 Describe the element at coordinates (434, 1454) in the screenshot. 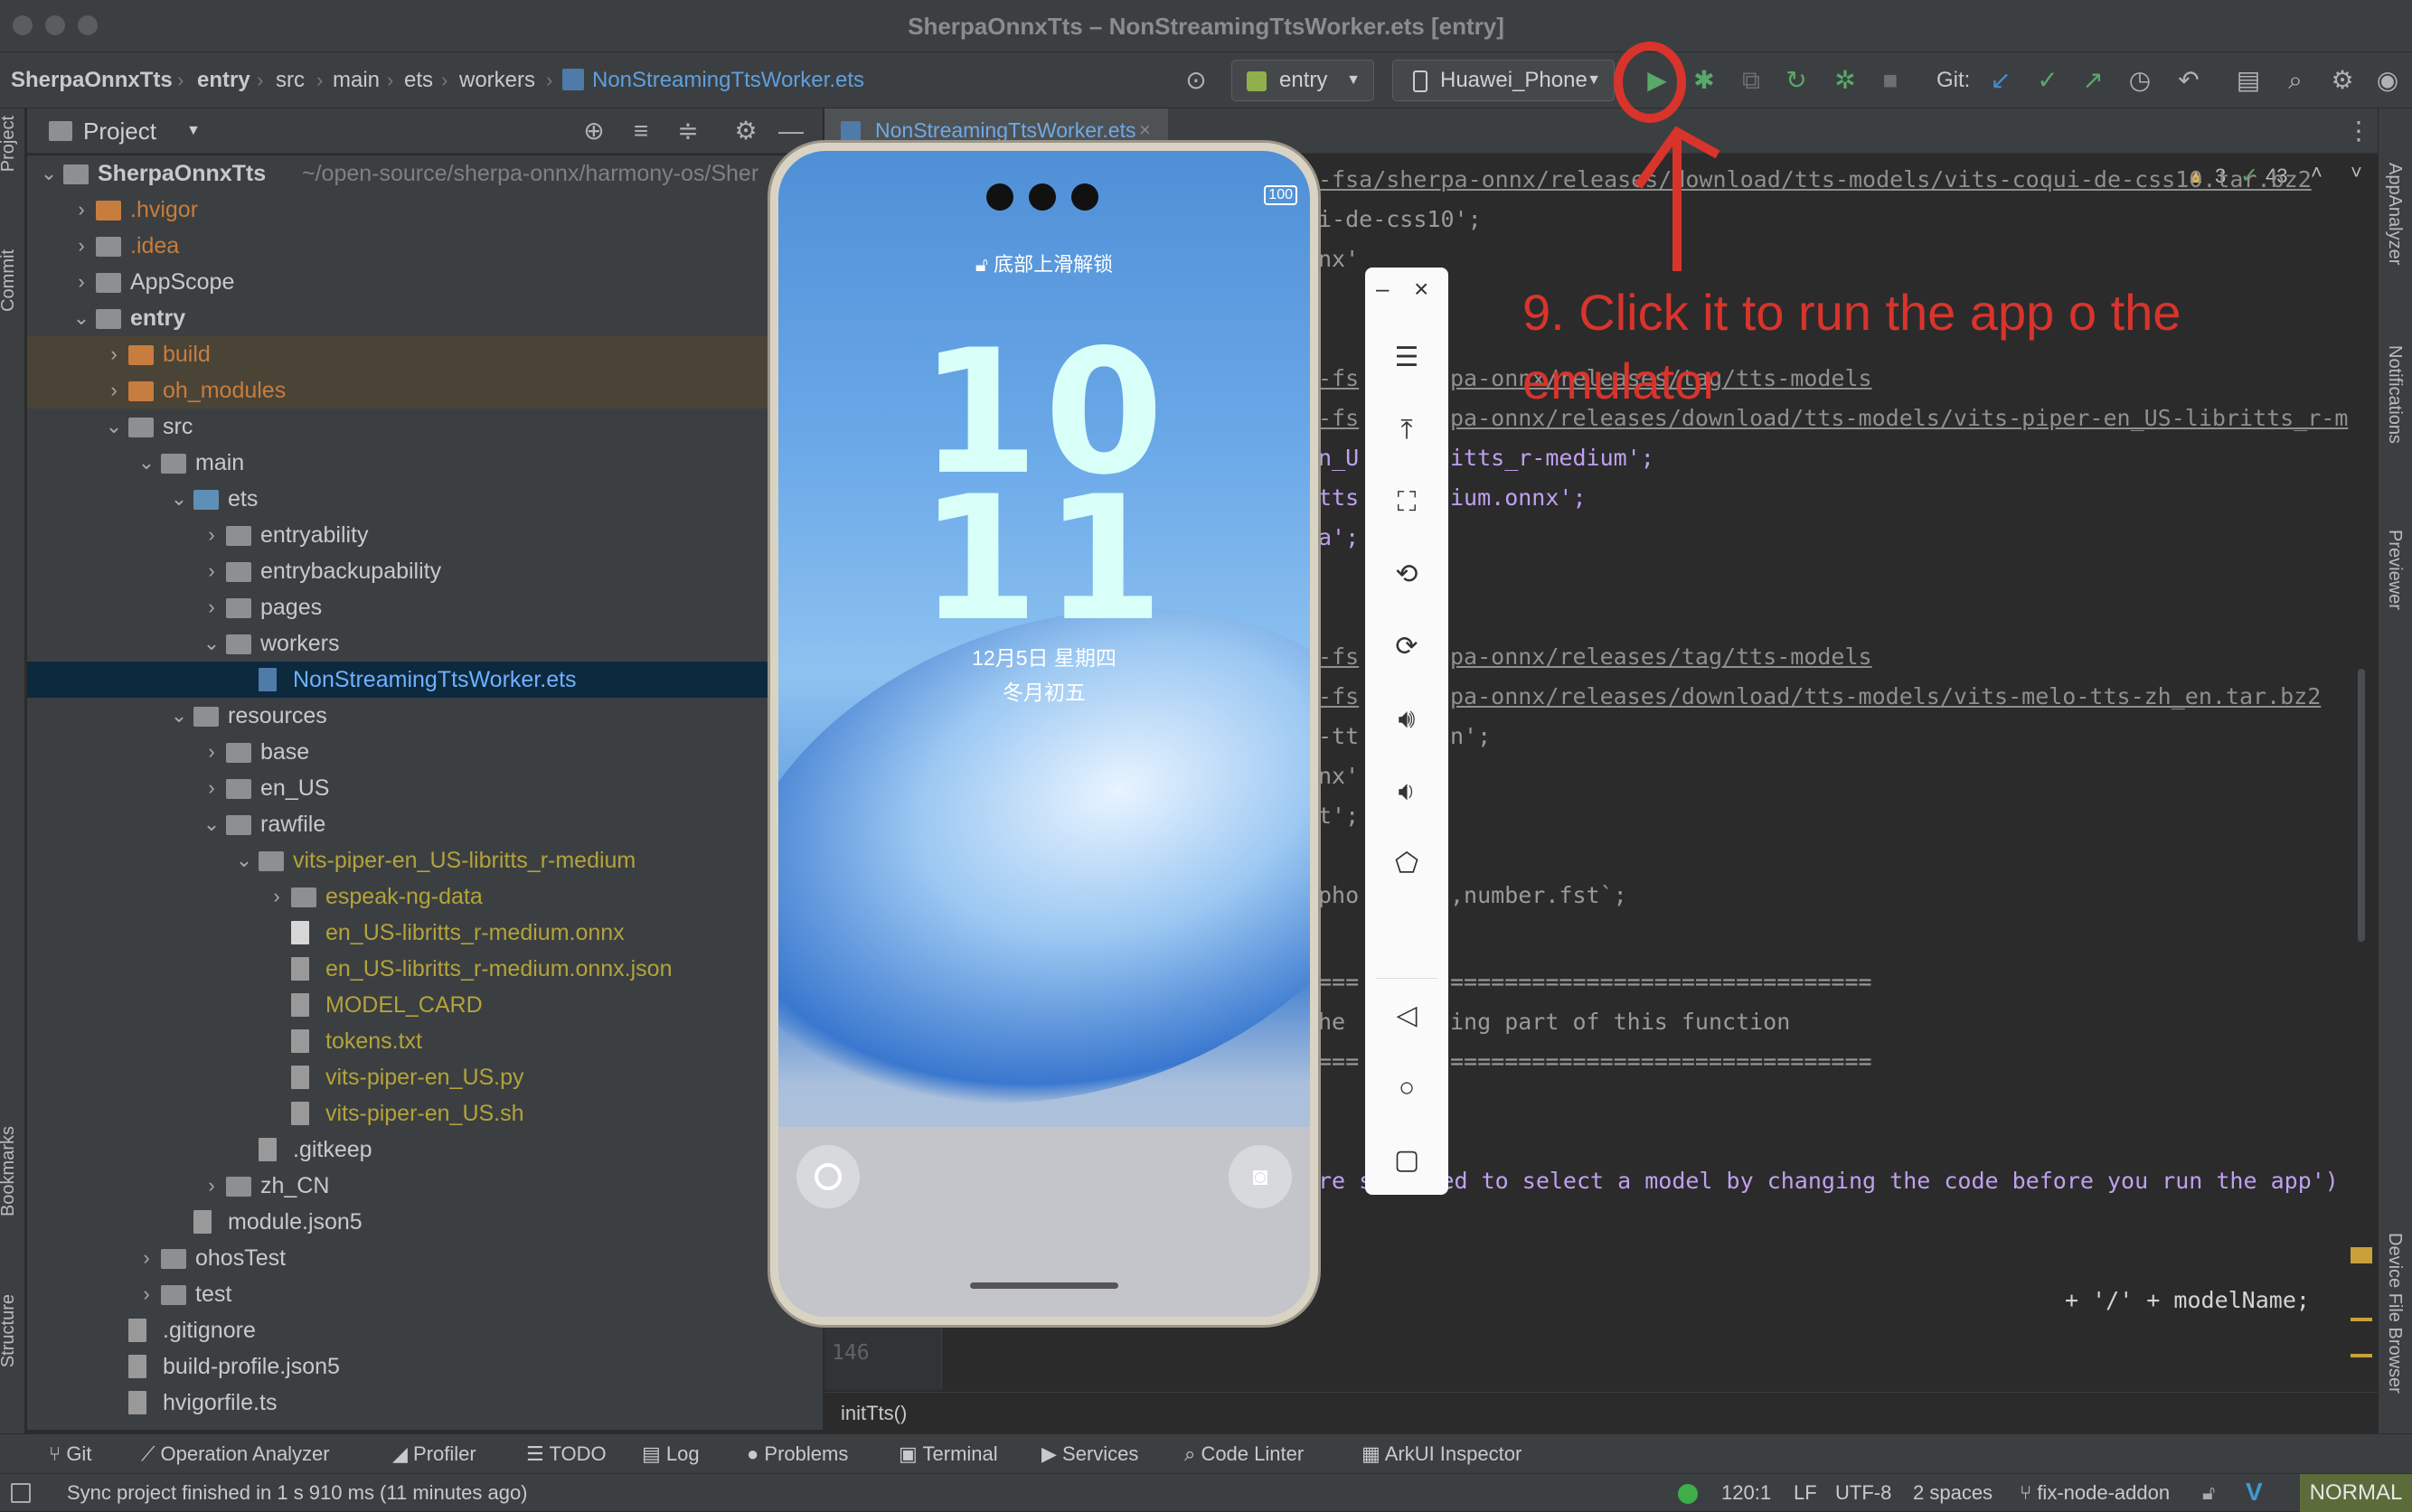

I see `profiler-tool-button: ◢ Profiler` at that location.